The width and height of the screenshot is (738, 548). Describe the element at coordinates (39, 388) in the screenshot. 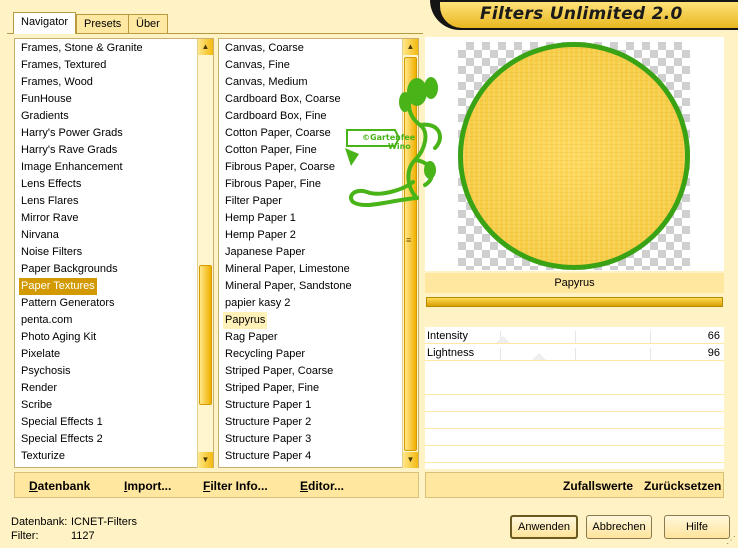

I see `category-item: Render` at that location.